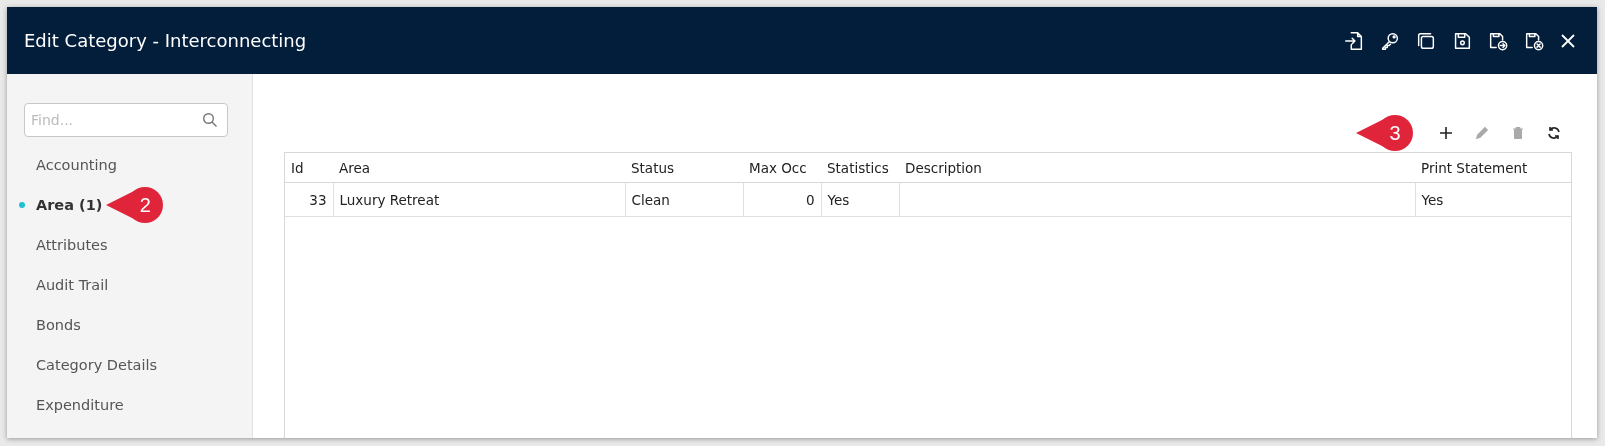  What do you see at coordinates (1385, 133) in the screenshot?
I see `step-callout: 3` at bounding box center [1385, 133].